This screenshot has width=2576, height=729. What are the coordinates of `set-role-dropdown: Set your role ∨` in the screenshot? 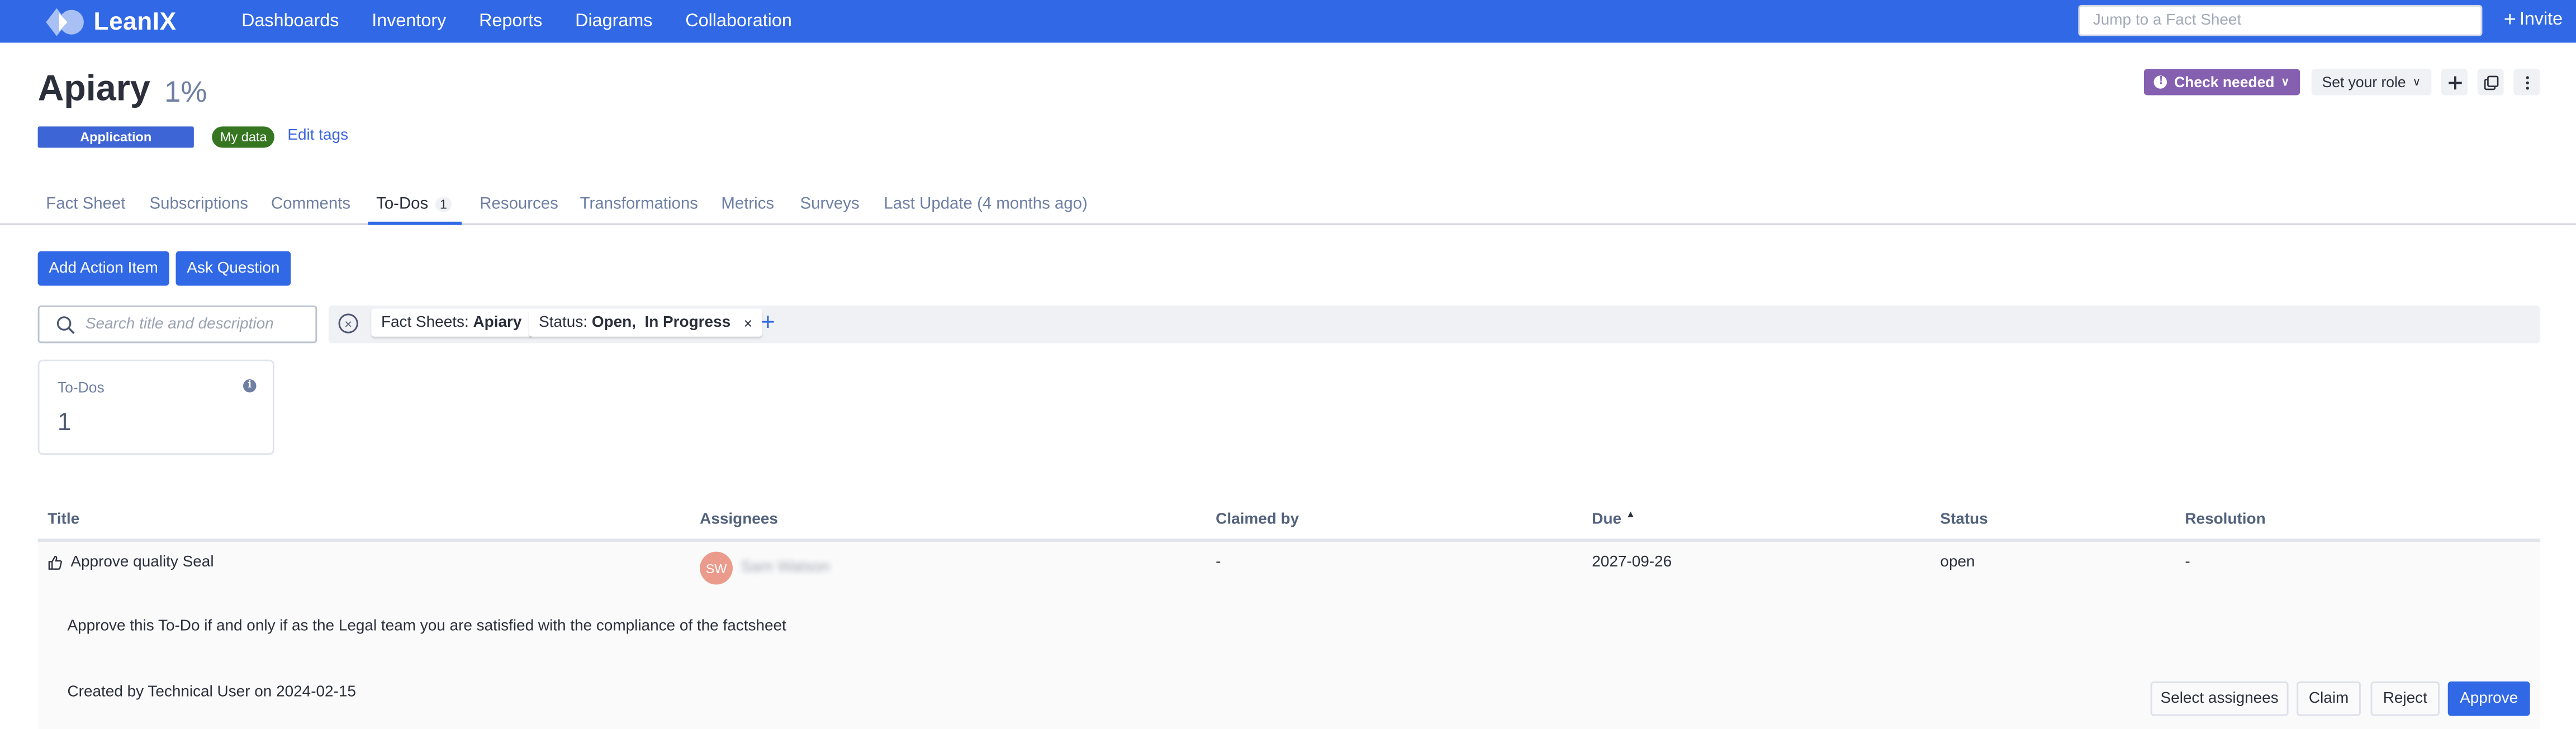 It's located at (2371, 82).